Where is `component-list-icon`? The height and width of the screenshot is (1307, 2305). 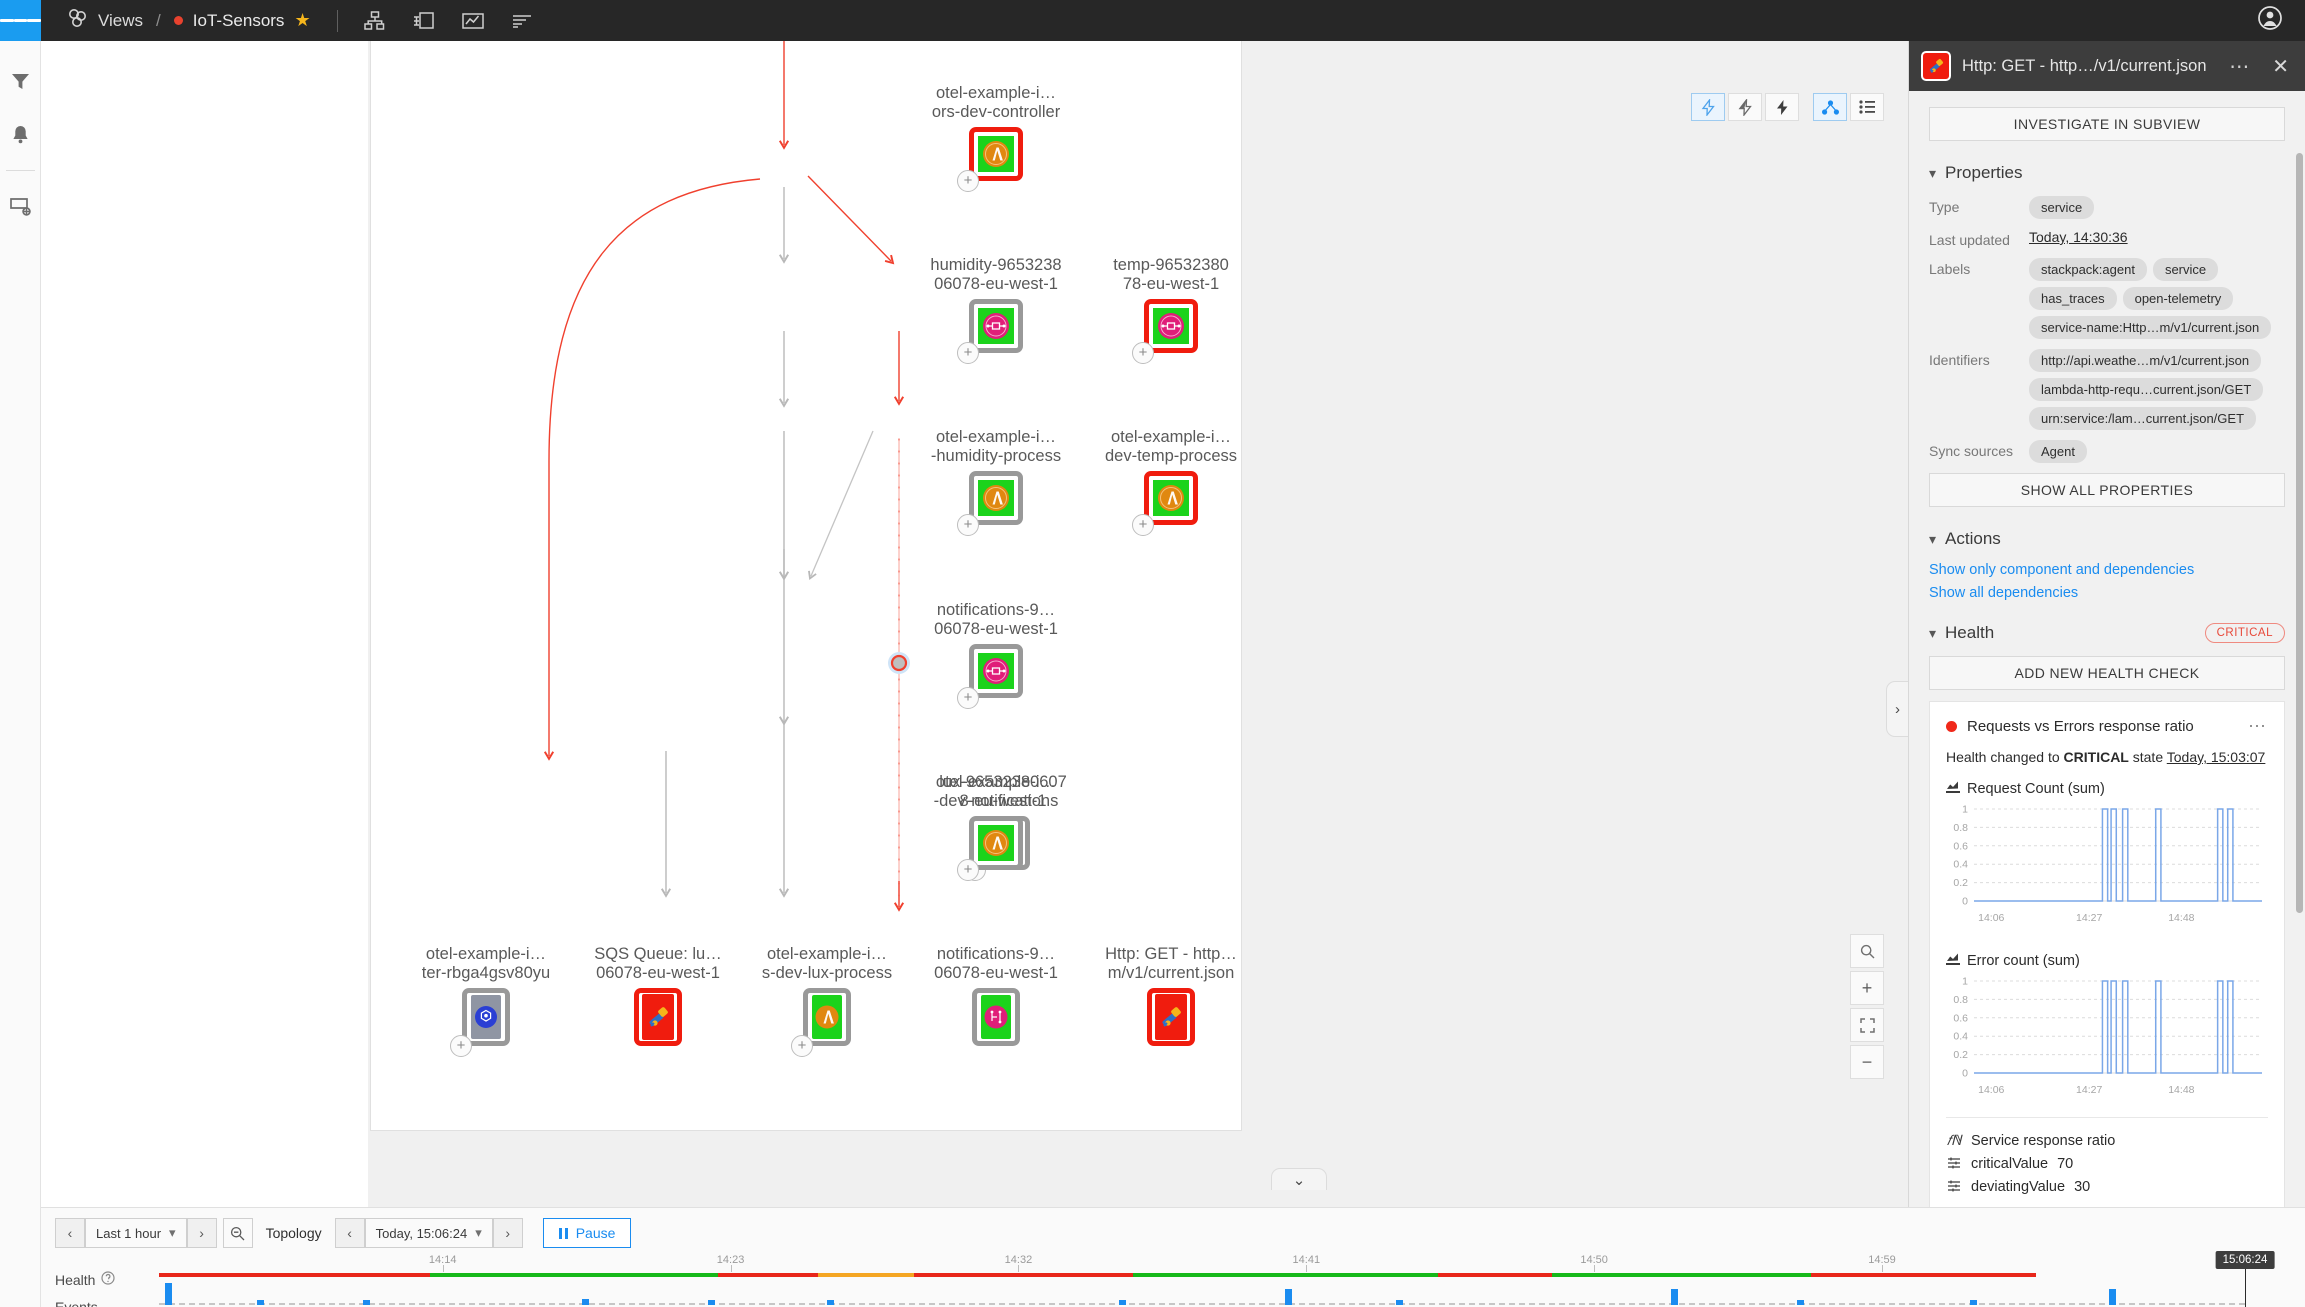 component-list-icon is located at coordinates (424, 21).